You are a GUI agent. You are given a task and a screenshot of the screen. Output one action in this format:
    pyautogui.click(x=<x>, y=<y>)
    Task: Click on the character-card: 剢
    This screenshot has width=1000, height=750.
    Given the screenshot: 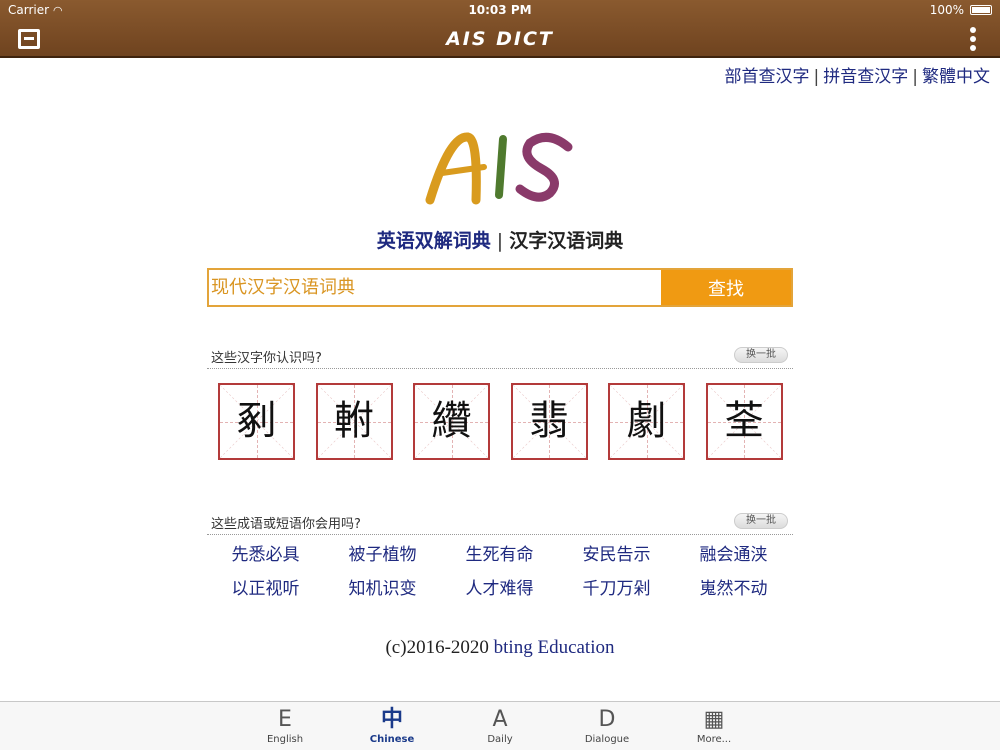 What is the action you would take?
    pyautogui.click(x=256, y=421)
    